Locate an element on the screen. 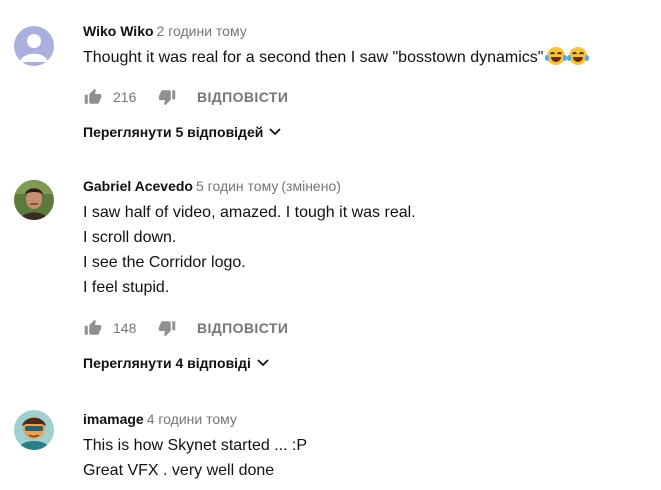 Image resolution: width=661 pixels, height=490 pixels. comment-header: Wiko Wiko 2 години тому is located at coordinates (372, 31).